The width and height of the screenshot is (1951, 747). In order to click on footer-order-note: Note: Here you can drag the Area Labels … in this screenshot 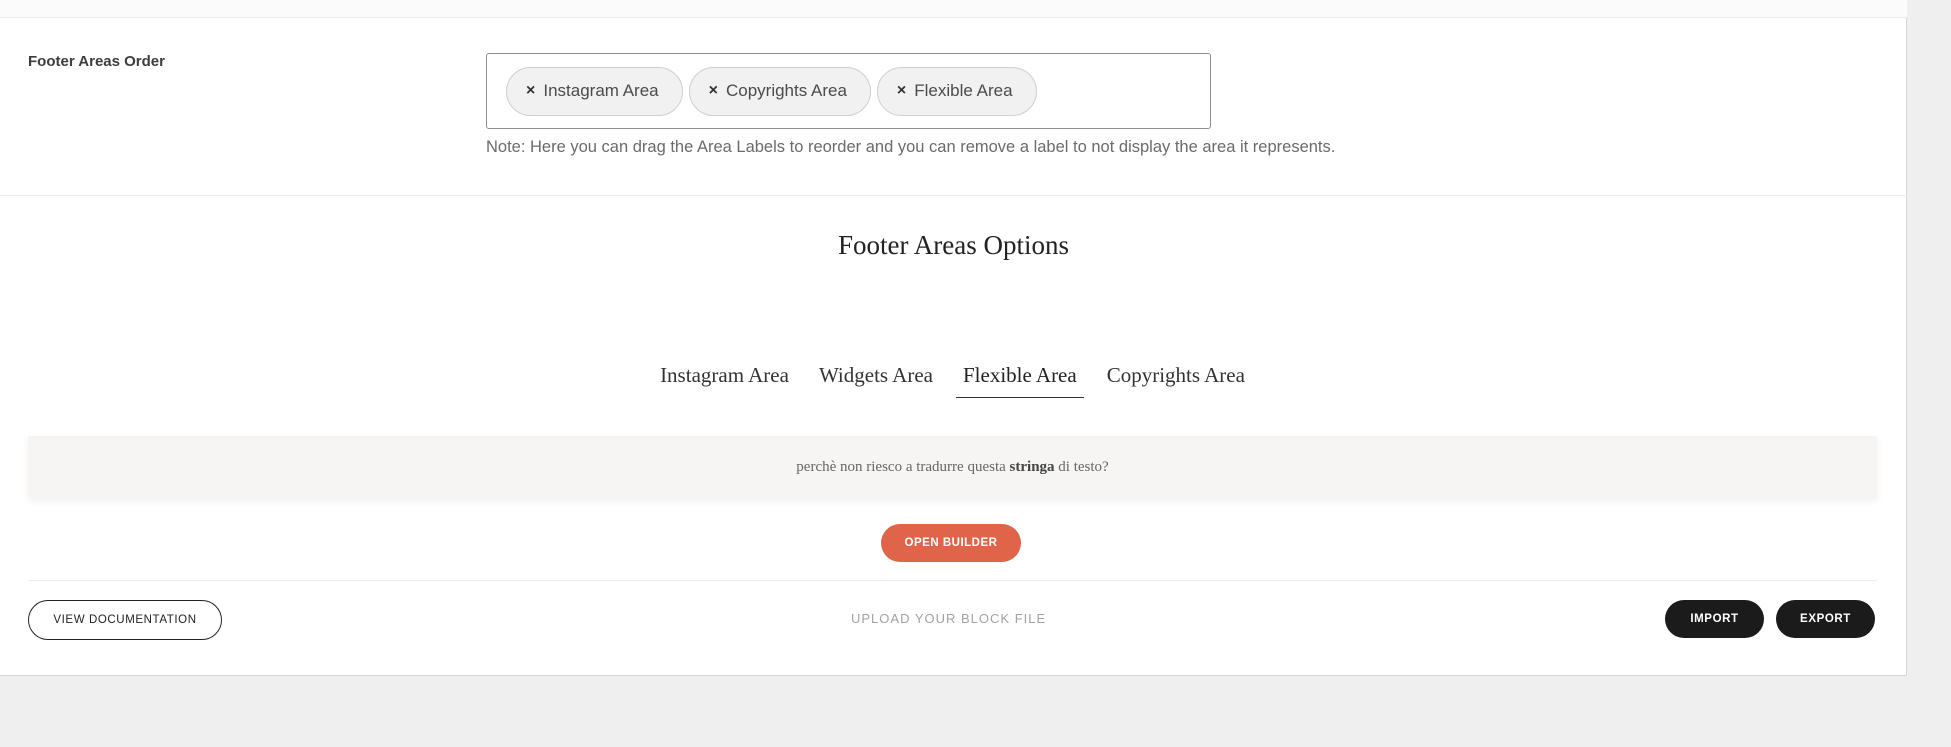, I will do `click(911, 147)`.